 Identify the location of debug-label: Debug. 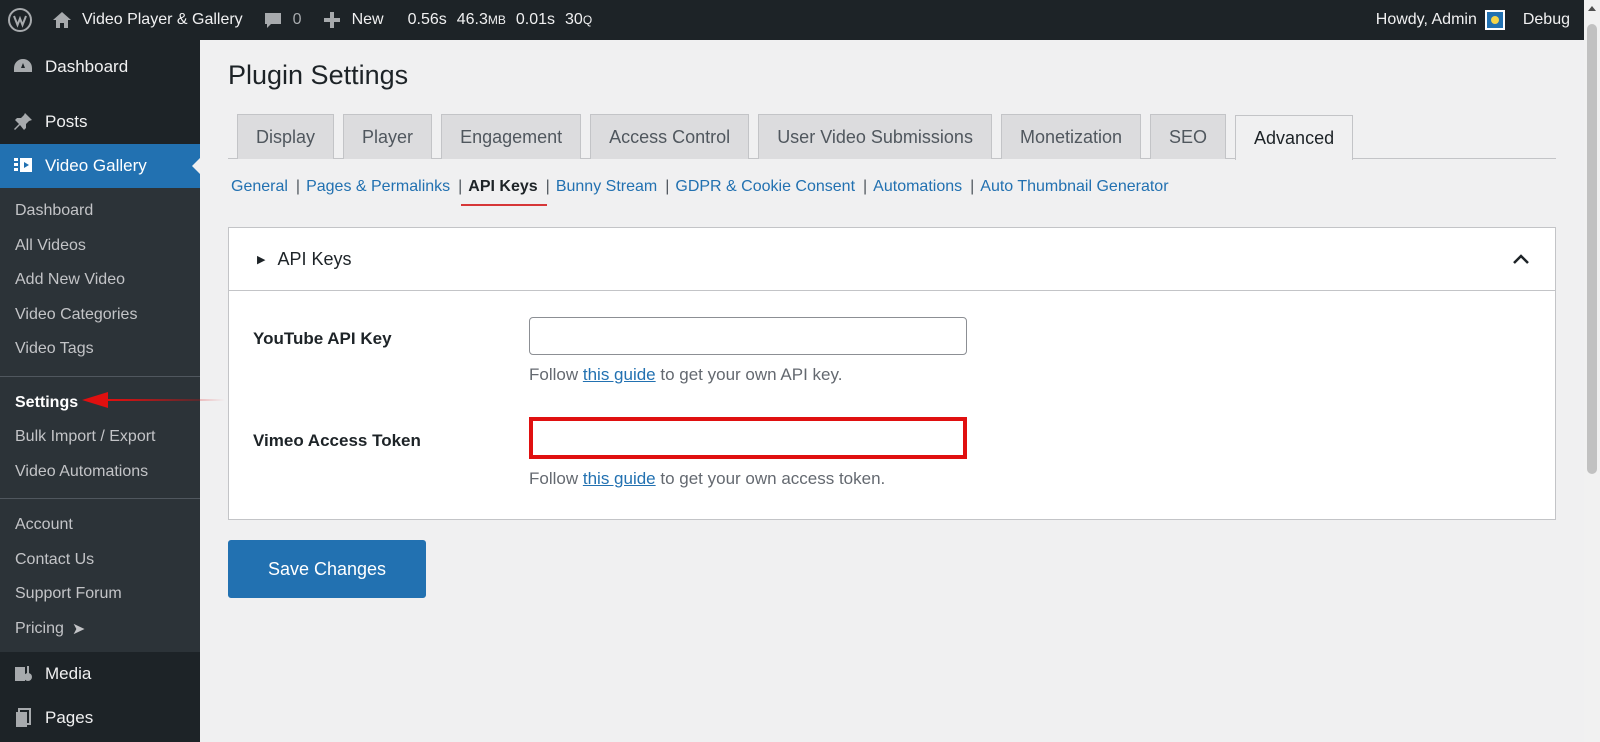
(1546, 19).